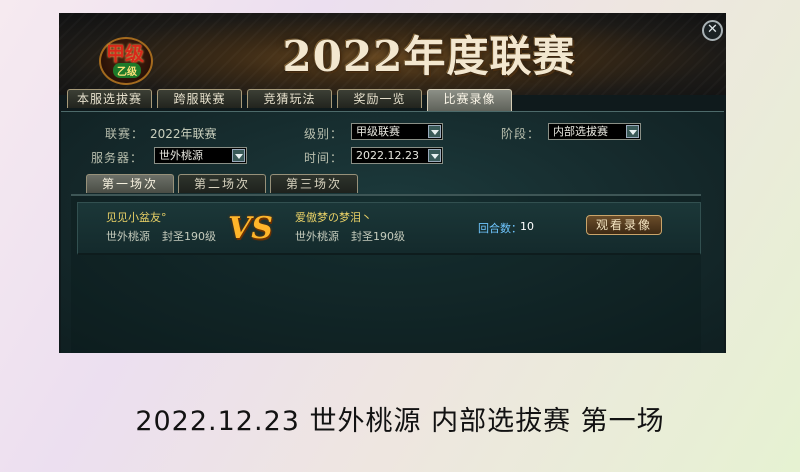 The image size is (800, 472). I want to click on player2-name: 爱傲梦の梦泪丶, so click(333, 217).